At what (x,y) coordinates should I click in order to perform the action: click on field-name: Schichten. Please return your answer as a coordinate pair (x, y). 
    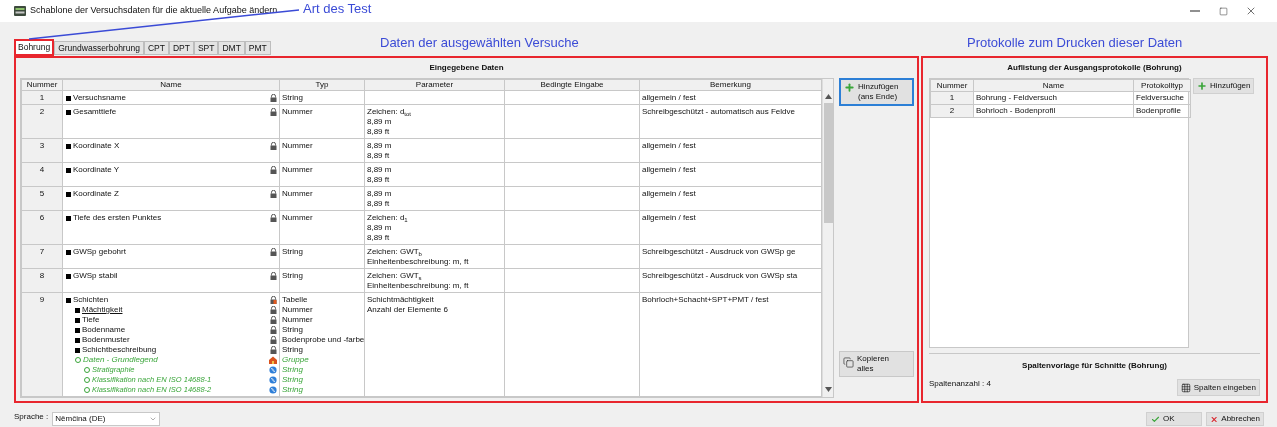
    Looking at the image, I should click on (91, 300).